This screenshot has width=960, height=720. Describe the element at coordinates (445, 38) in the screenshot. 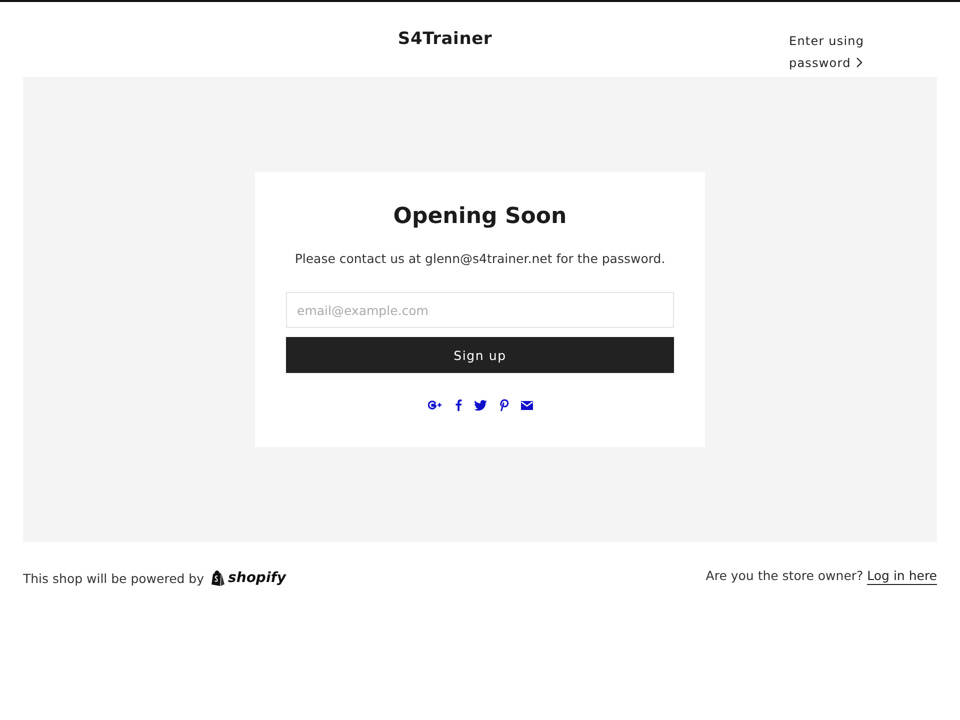

I see `store-title: S4Trainer` at that location.